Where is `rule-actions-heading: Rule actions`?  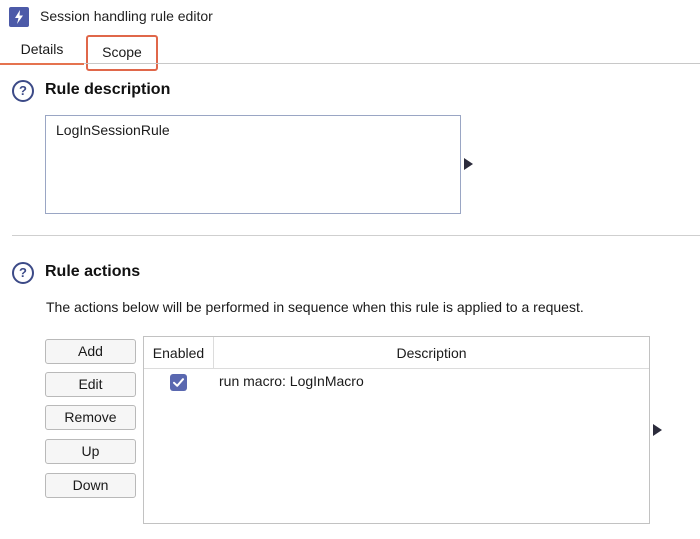 rule-actions-heading: Rule actions is located at coordinates (93, 271).